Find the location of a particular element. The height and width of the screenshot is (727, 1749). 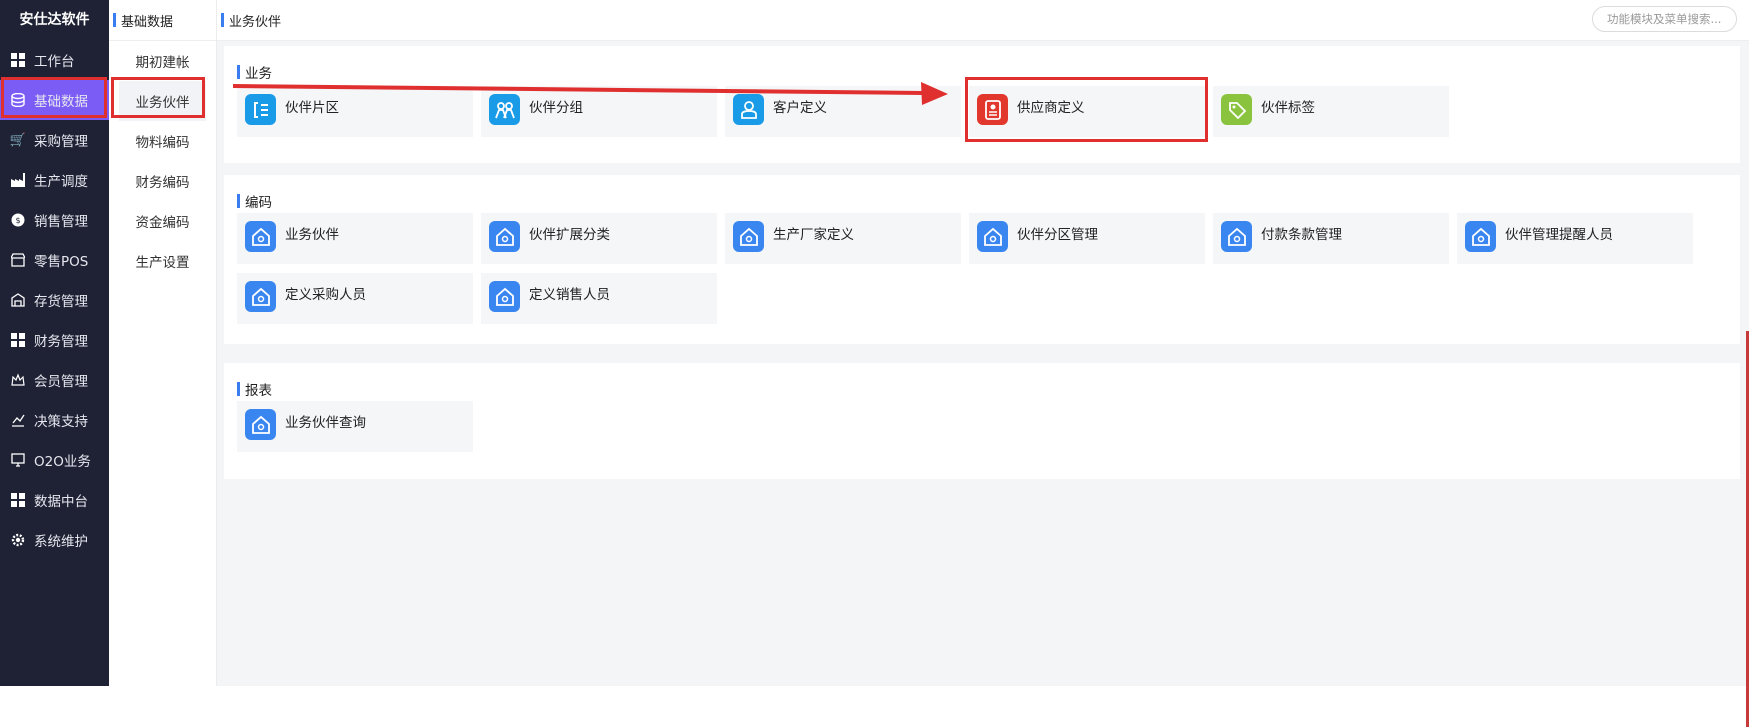

nav-item-data-center: 数据中台 is located at coordinates (54, 500).